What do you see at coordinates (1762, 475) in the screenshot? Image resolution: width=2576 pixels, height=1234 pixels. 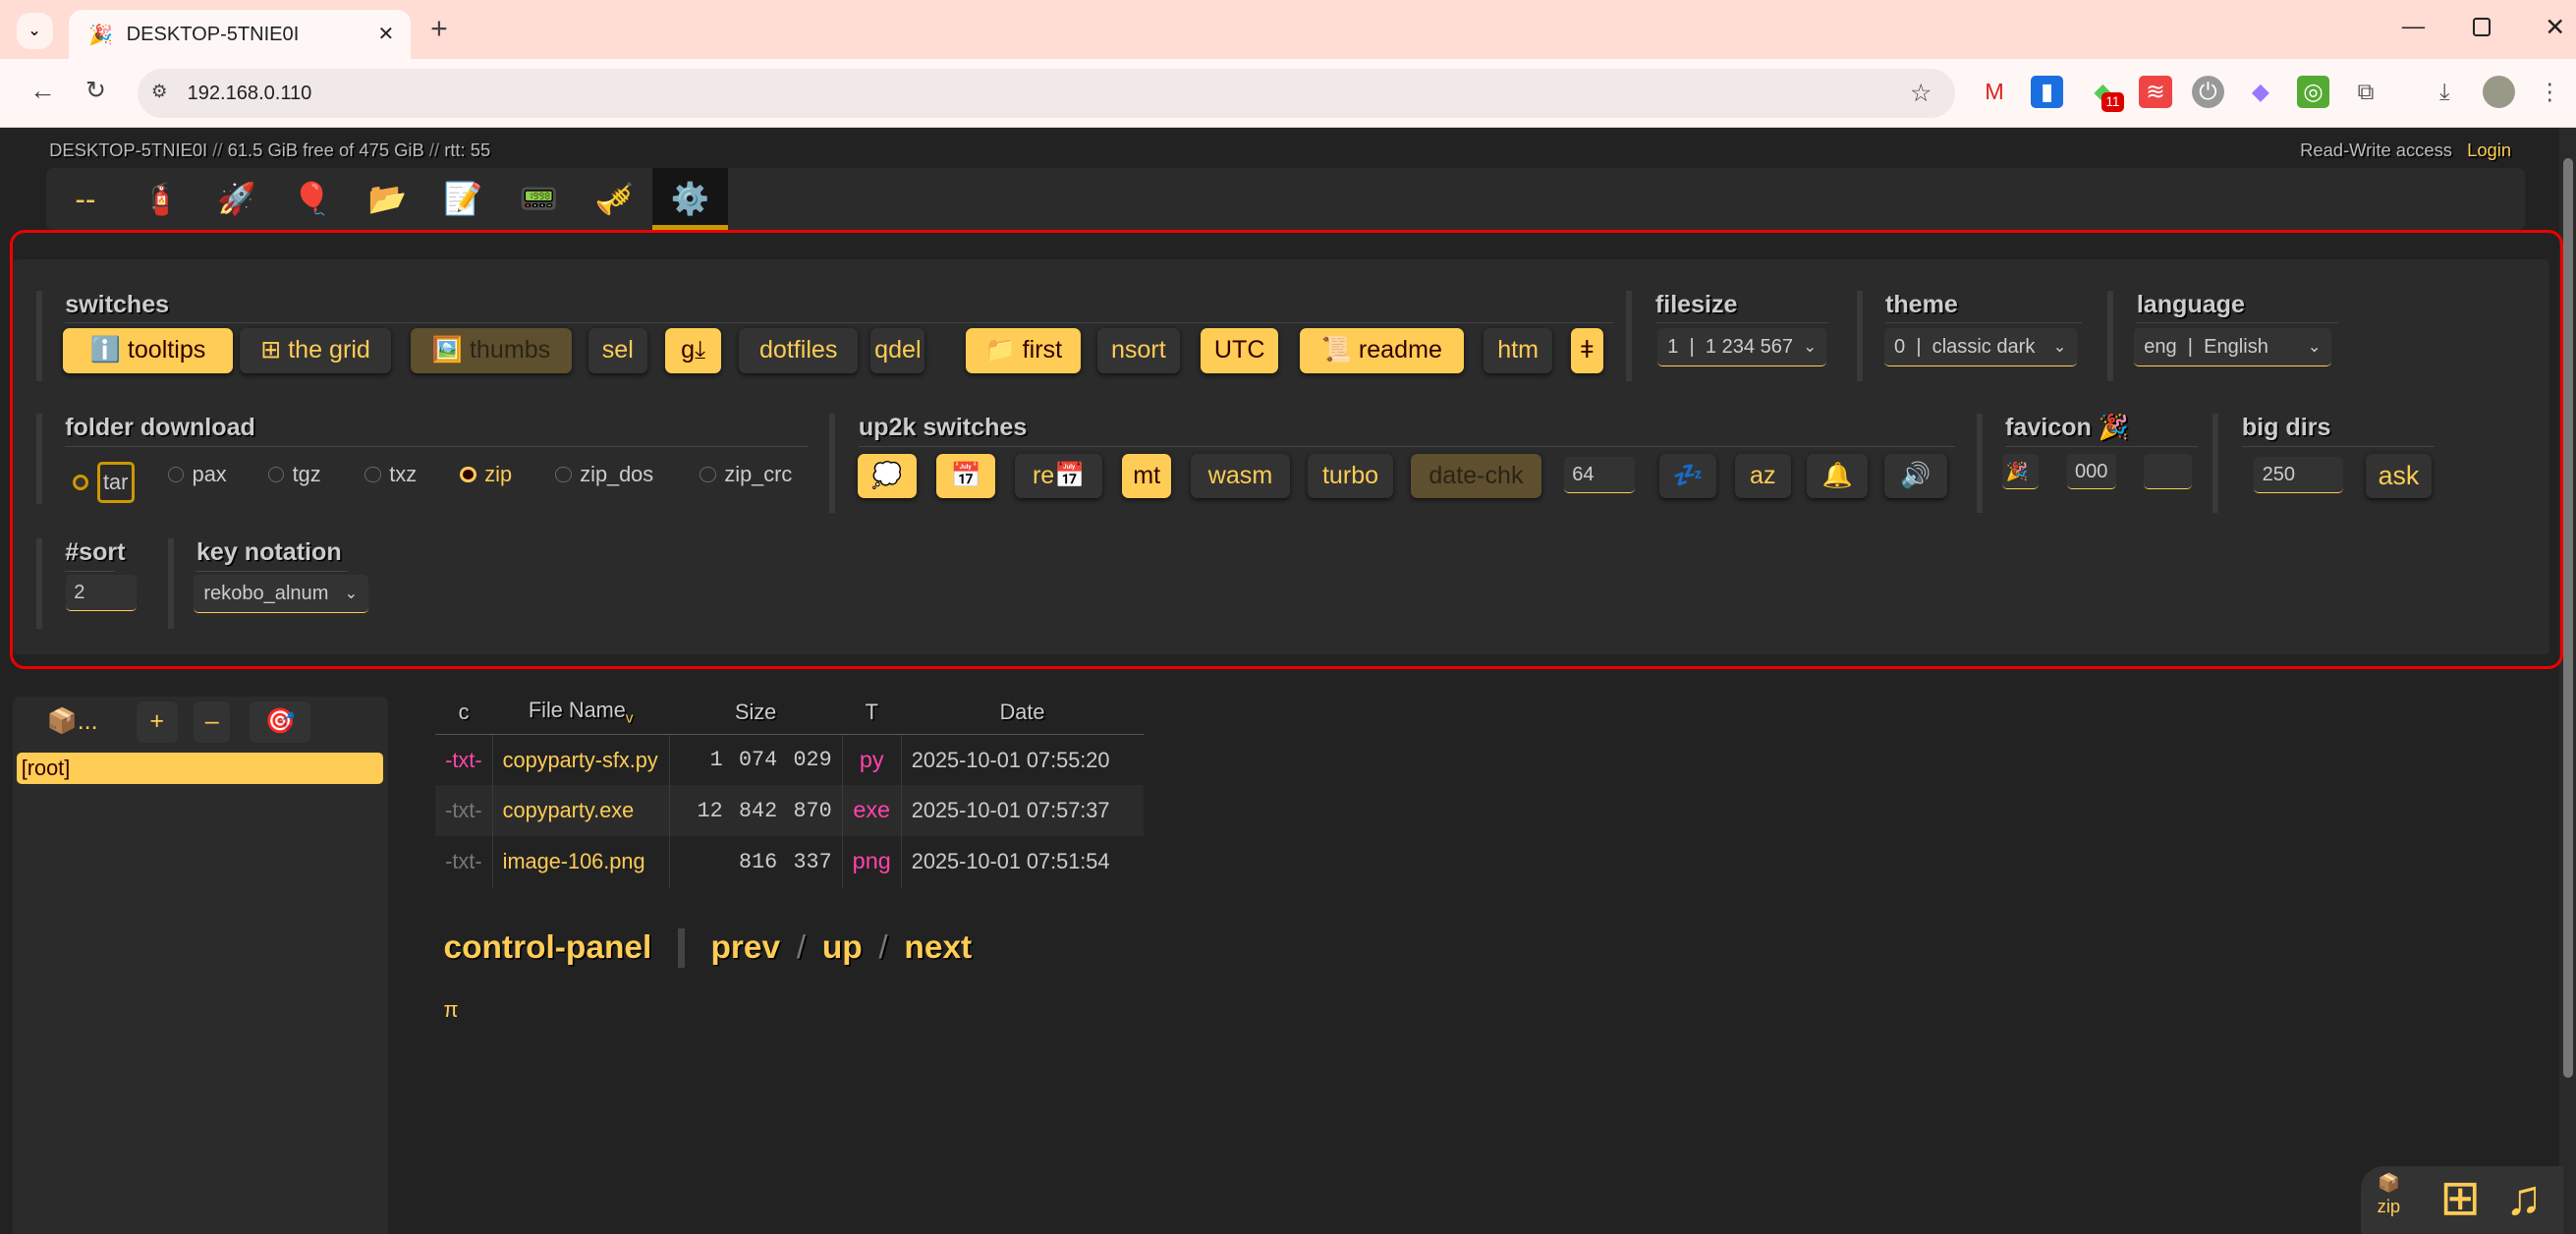 I see `az-sort-button: az` at bounding box center [1762, 475].